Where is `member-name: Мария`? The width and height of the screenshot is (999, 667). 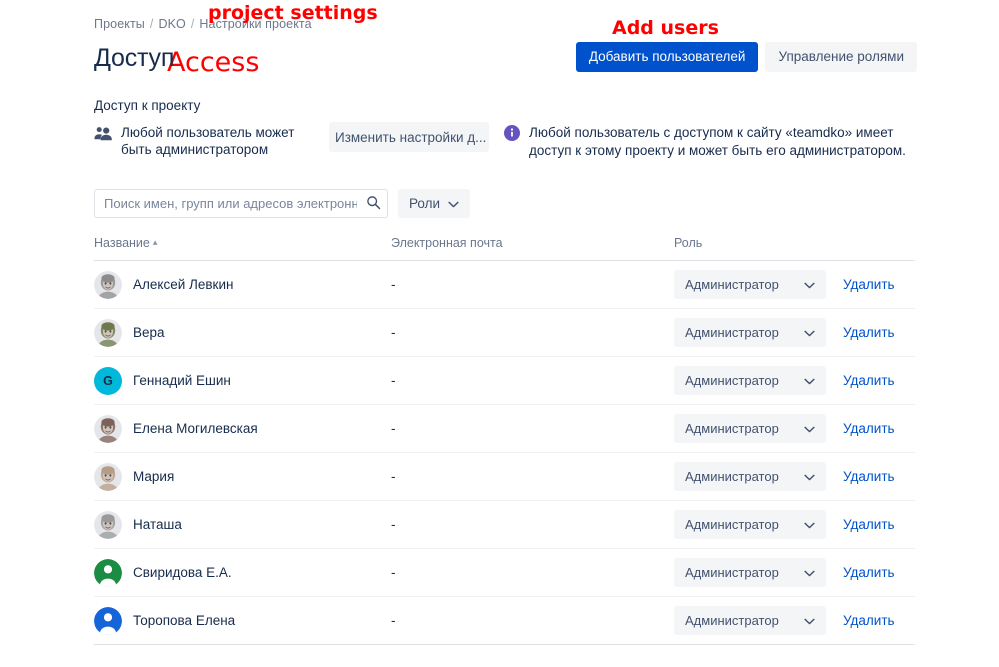
member-name: Мария is located at coordinates (154, 476).